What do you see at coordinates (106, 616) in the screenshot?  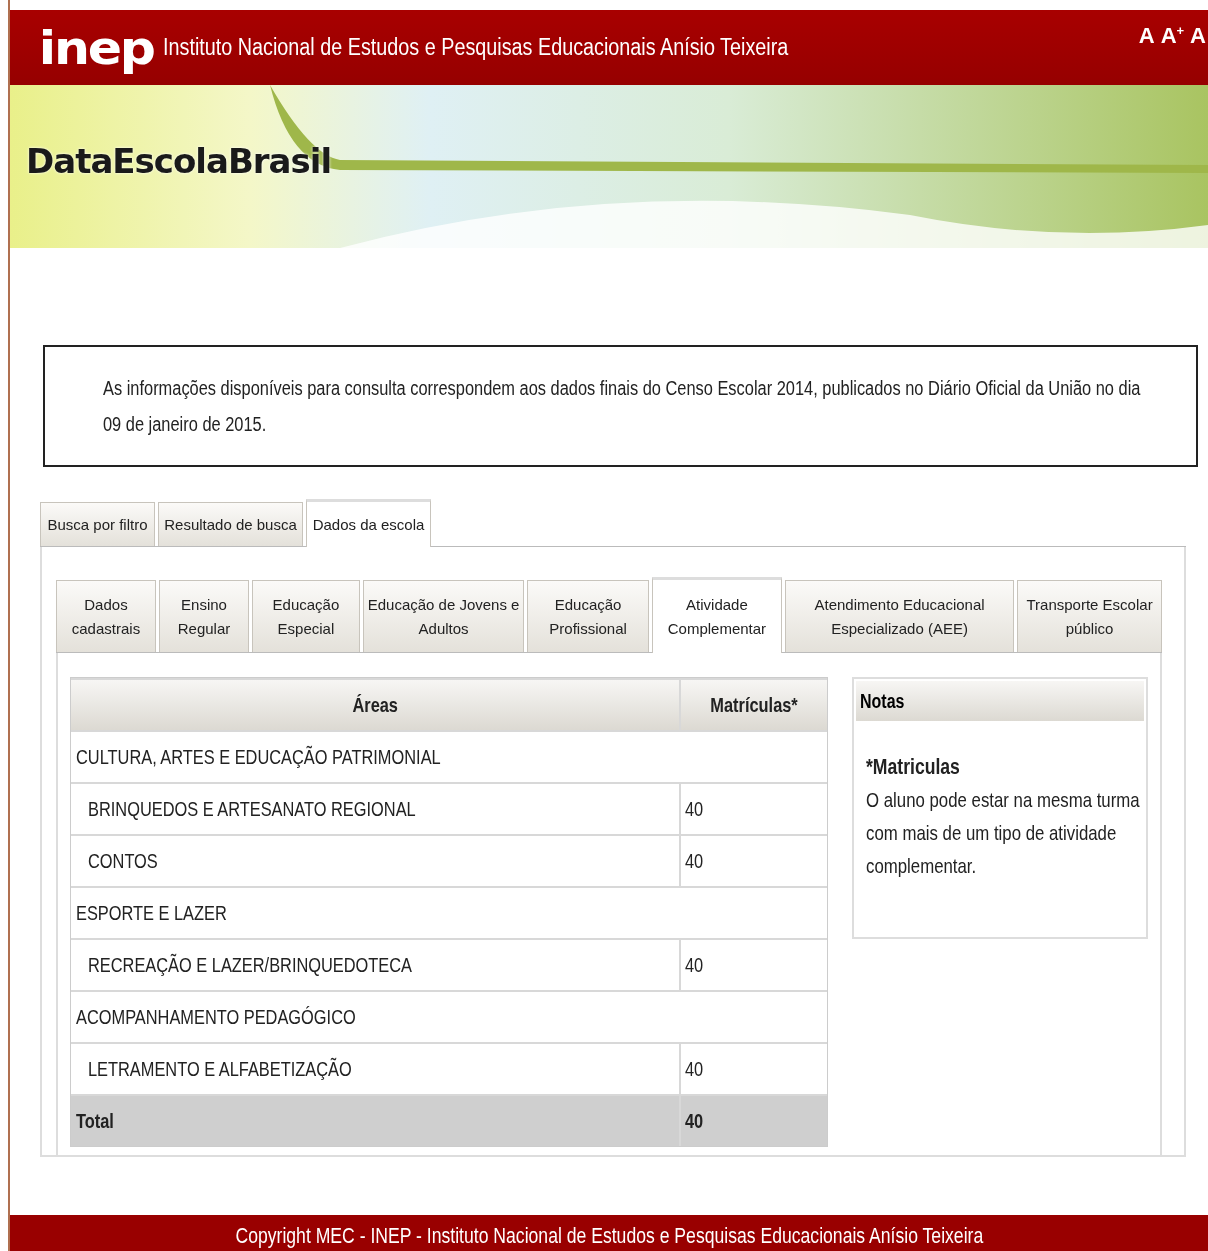 I see `section-tab: Dados cadastrais` at bounding box center [106, 616].